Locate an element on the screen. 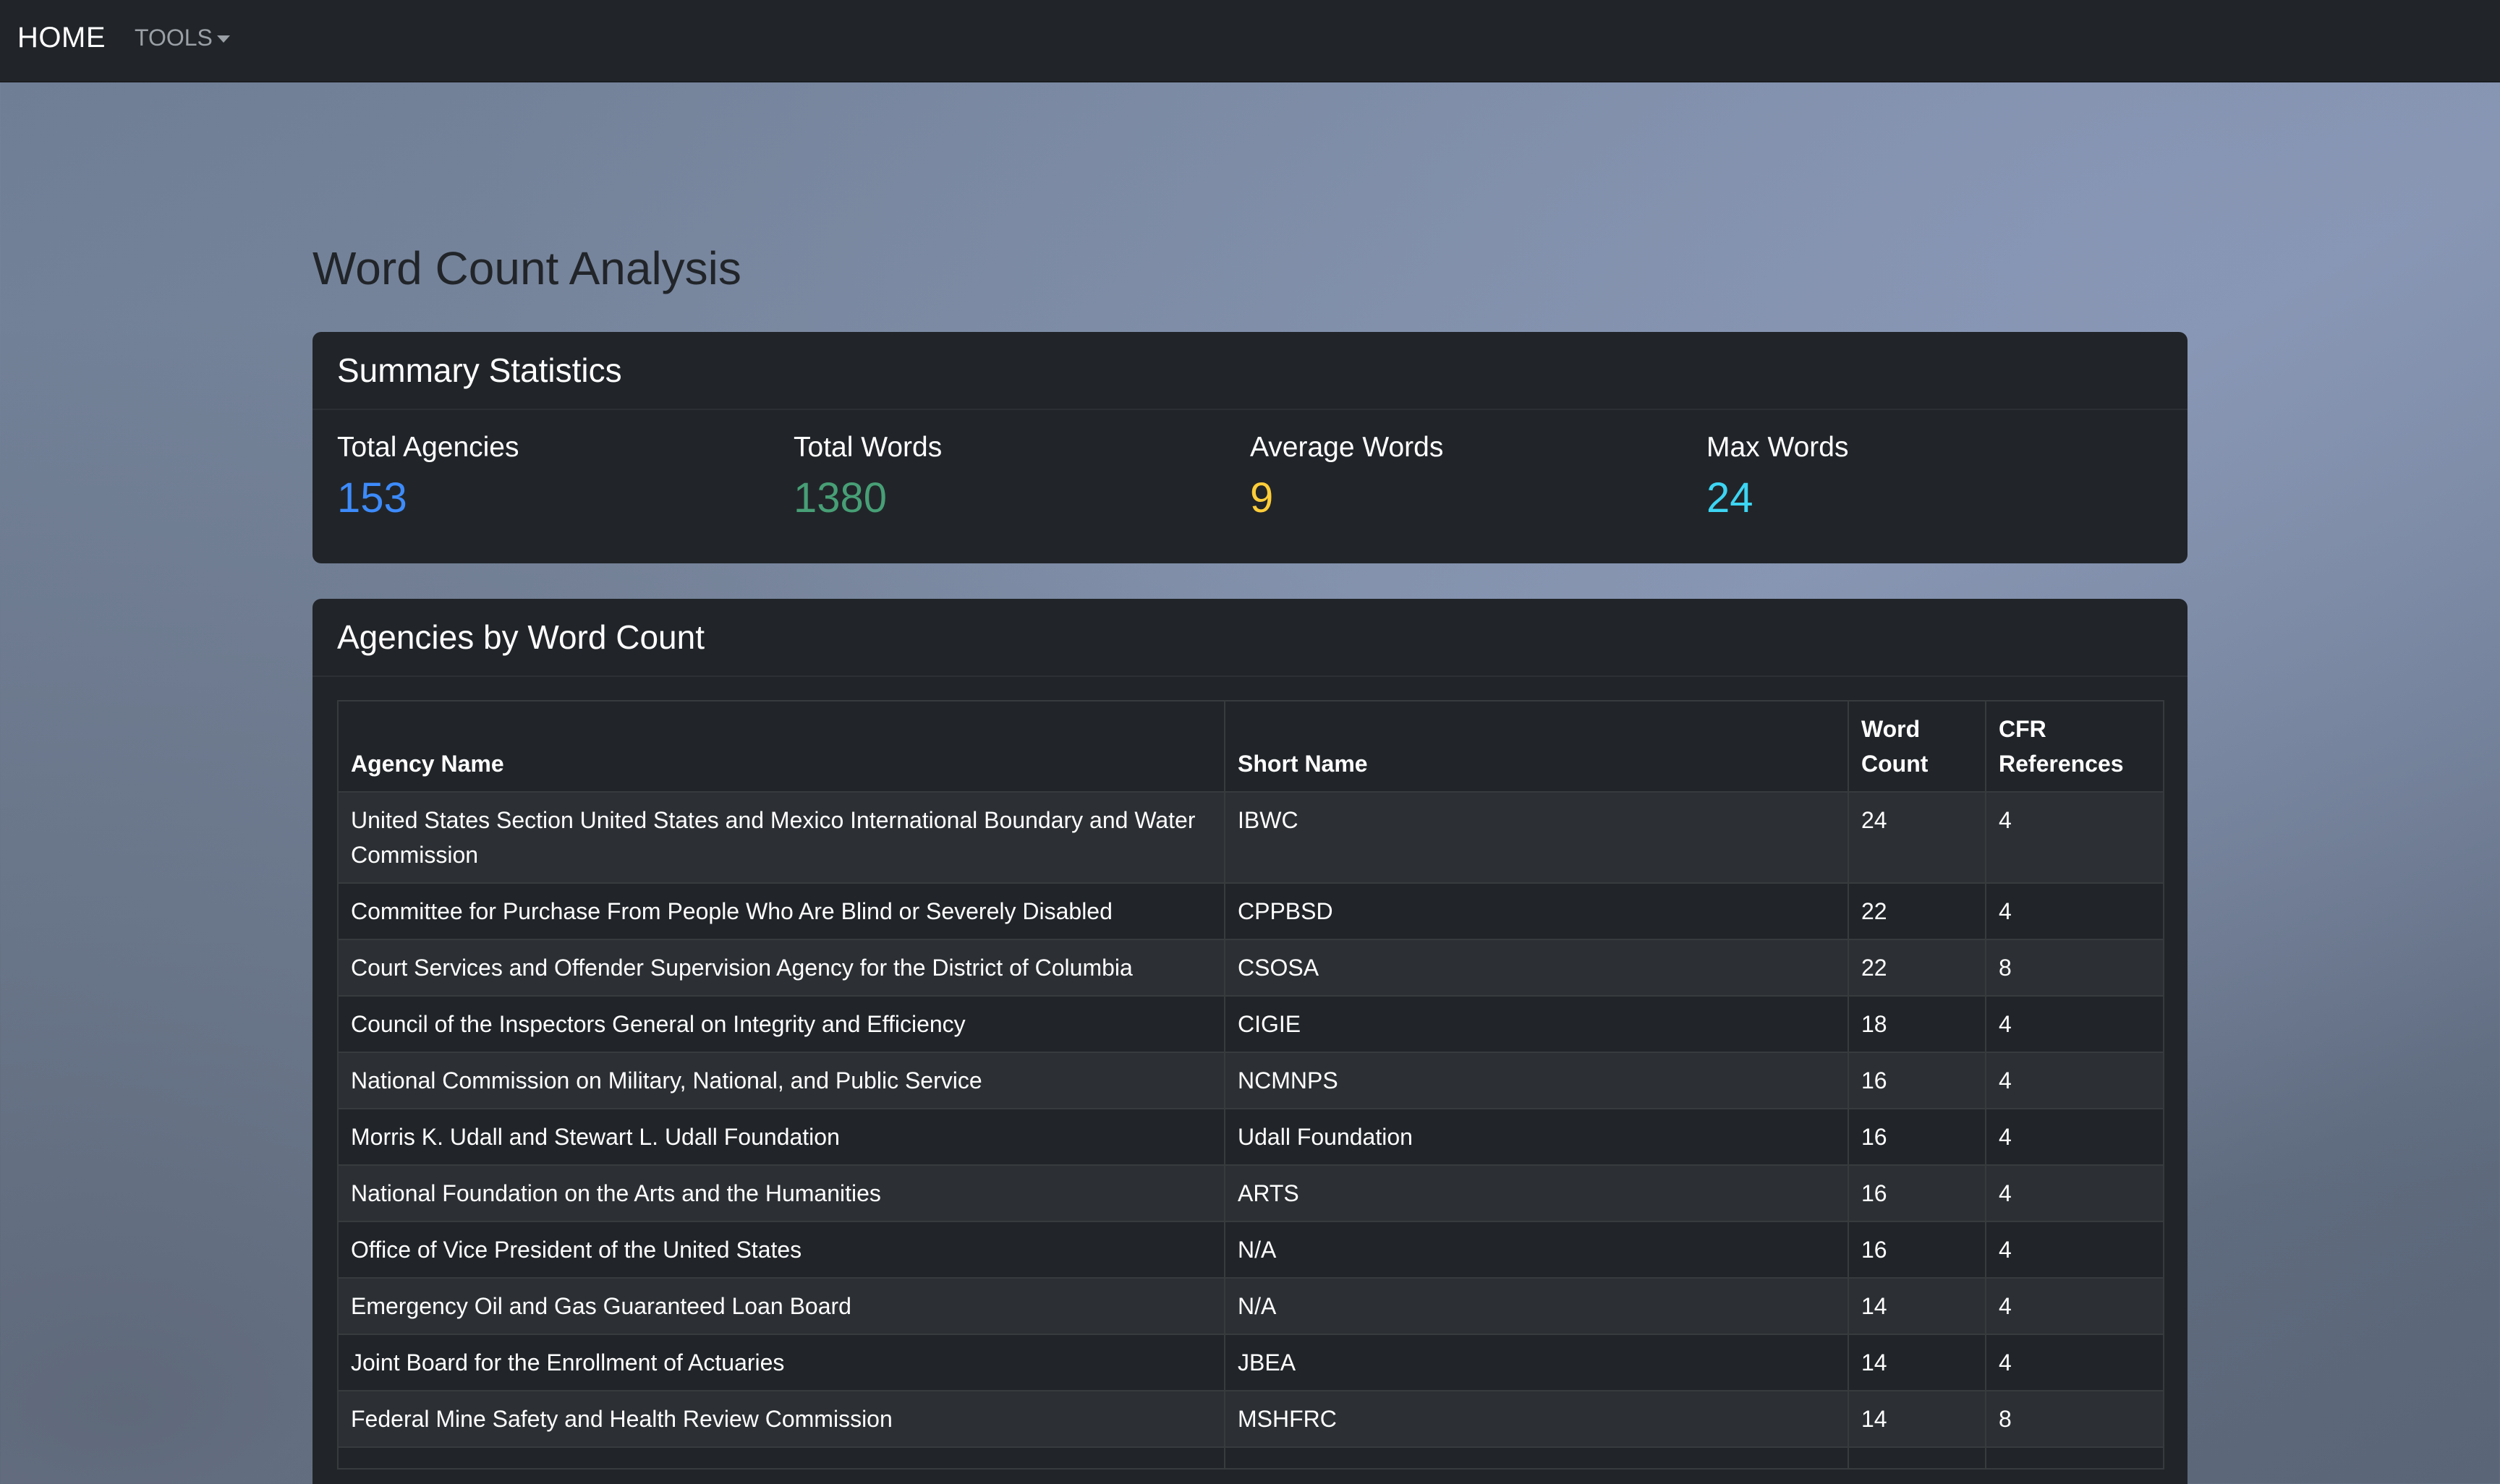 Image resolution: width=2500 pixels, height=1484 pixels. stat-value: 1380 is located at coordinates (841, 497).